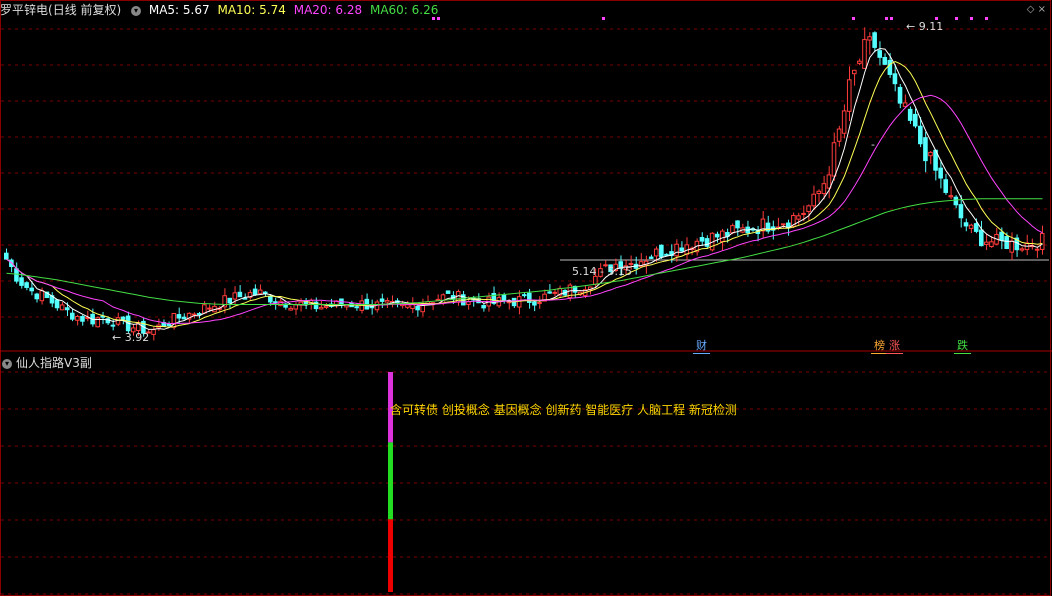 This screenshot has height=596, width=1052. I want to click on ma60-label: MA60: 6.26, so click(404, 10).